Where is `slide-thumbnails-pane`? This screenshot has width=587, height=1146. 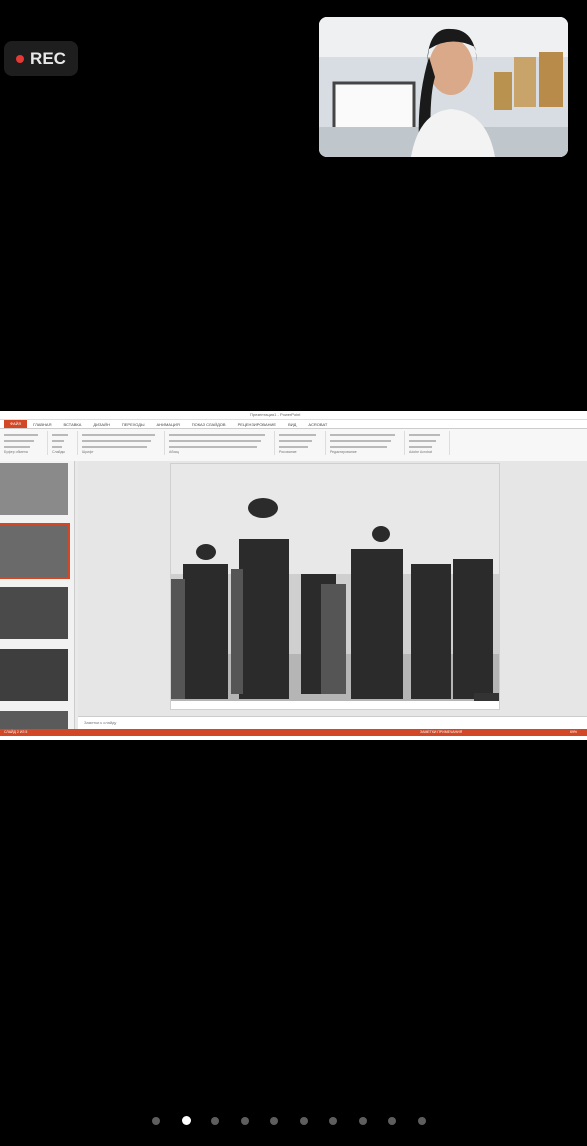
slide-thumbnails-pane is located at coordinates (37, 595).